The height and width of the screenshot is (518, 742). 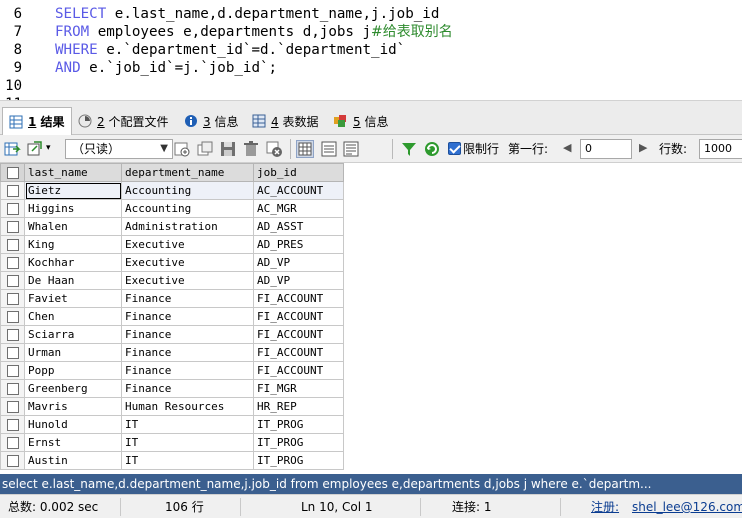 What do you see at coordinates (73, 352) in the screenshot?
I see `cell-last-name: Urman` at bounding box center [73, 352].